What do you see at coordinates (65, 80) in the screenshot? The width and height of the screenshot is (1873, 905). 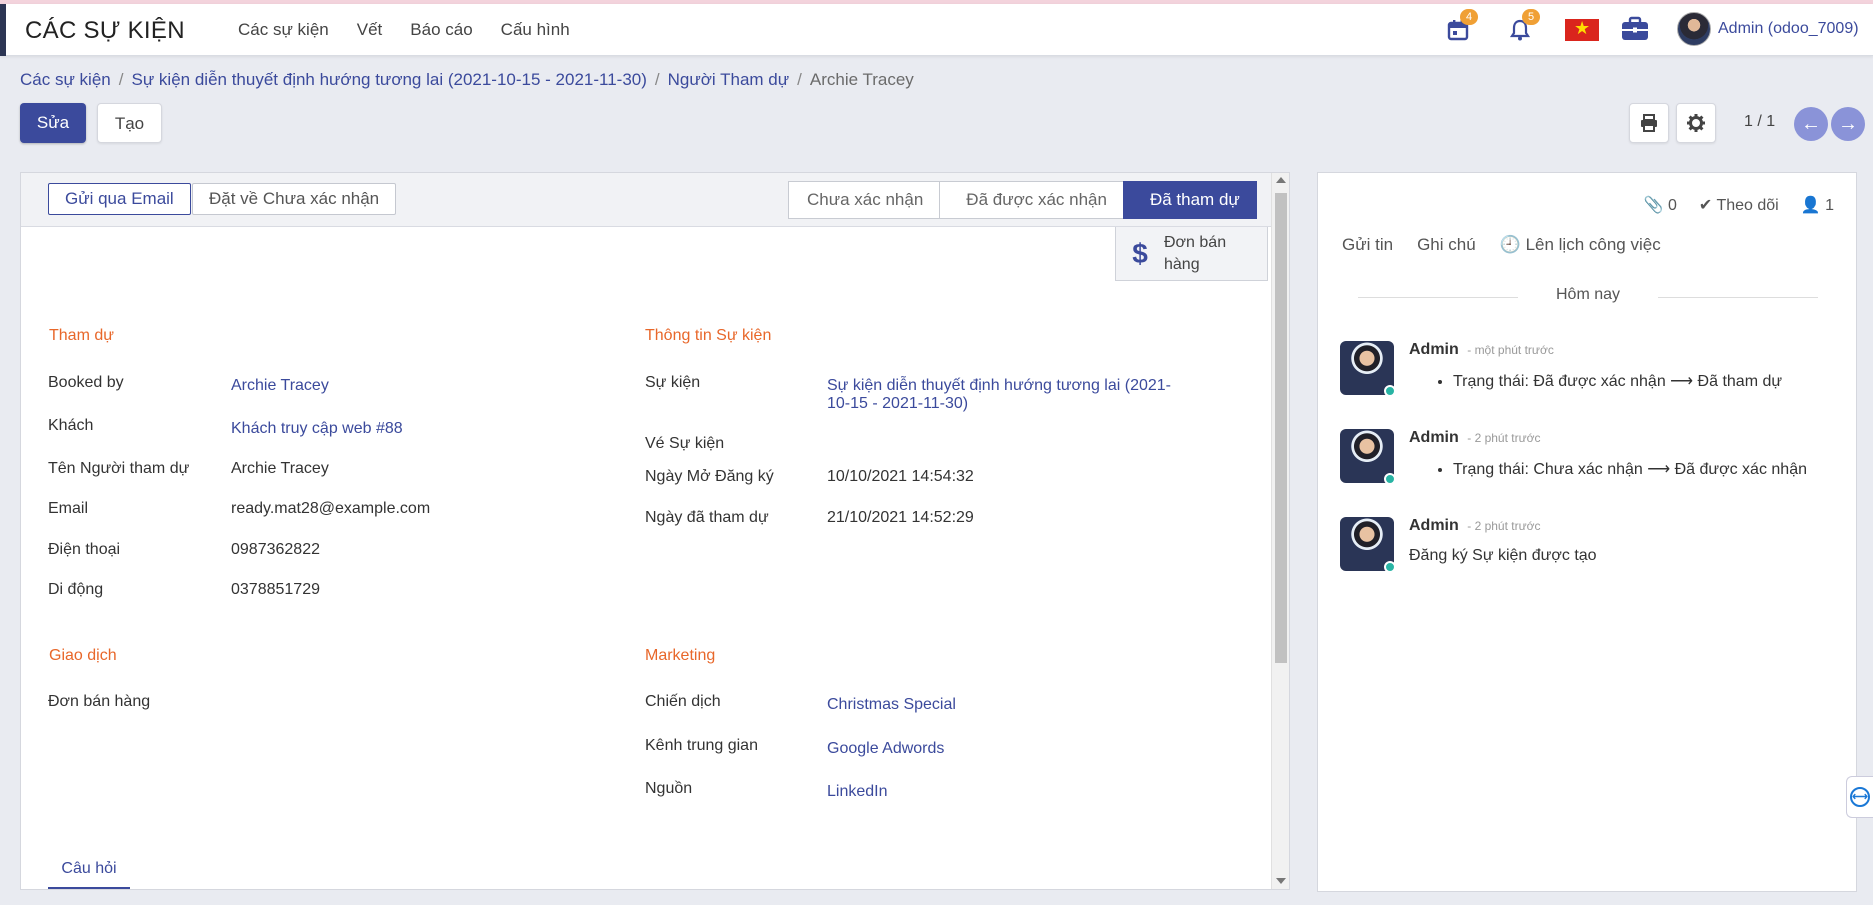 I see `breadcrumb-events: Các sự kiện` at bounding box center [65, 80].